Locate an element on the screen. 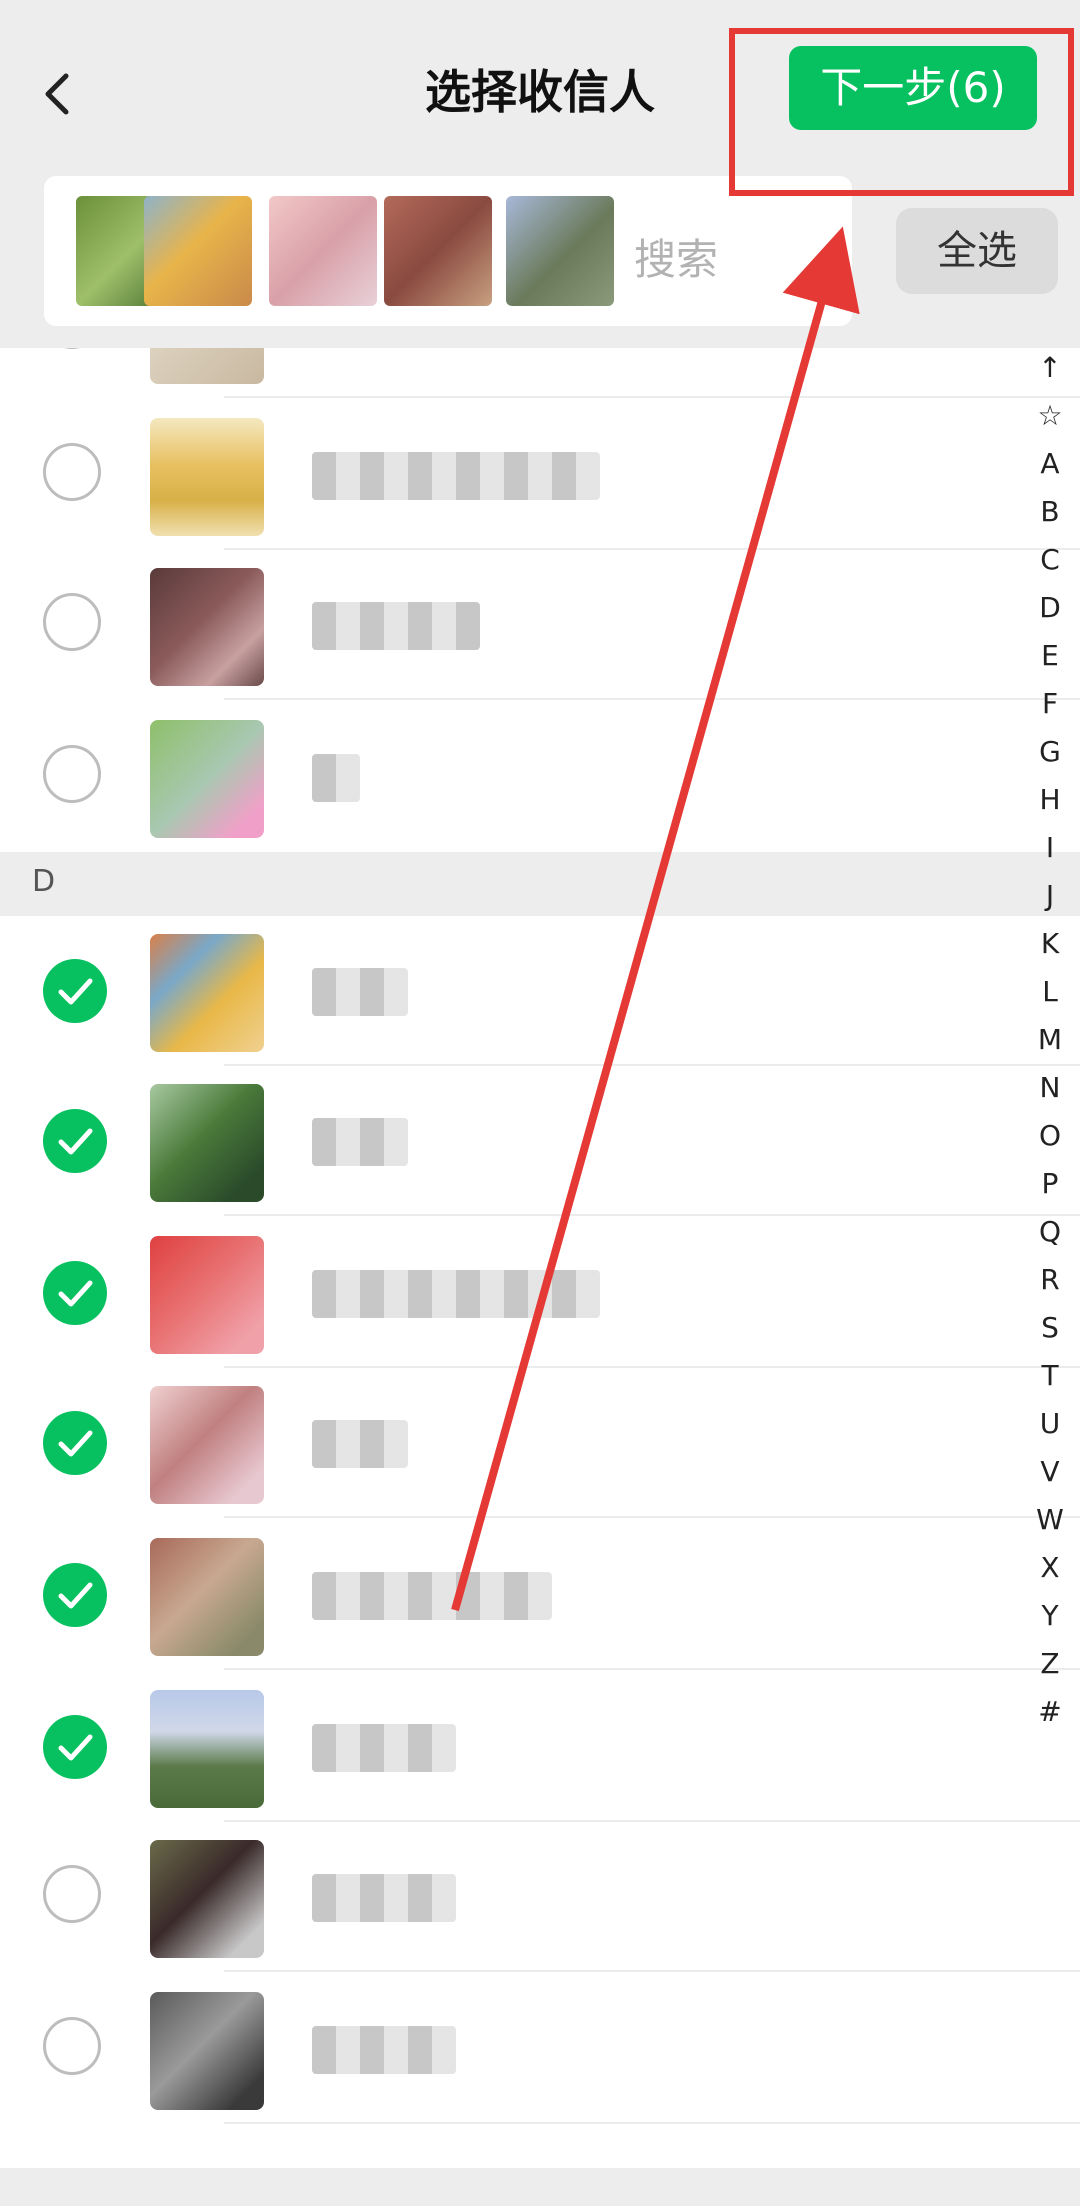  index-letter: R is located at coordinates (1050, 1280).